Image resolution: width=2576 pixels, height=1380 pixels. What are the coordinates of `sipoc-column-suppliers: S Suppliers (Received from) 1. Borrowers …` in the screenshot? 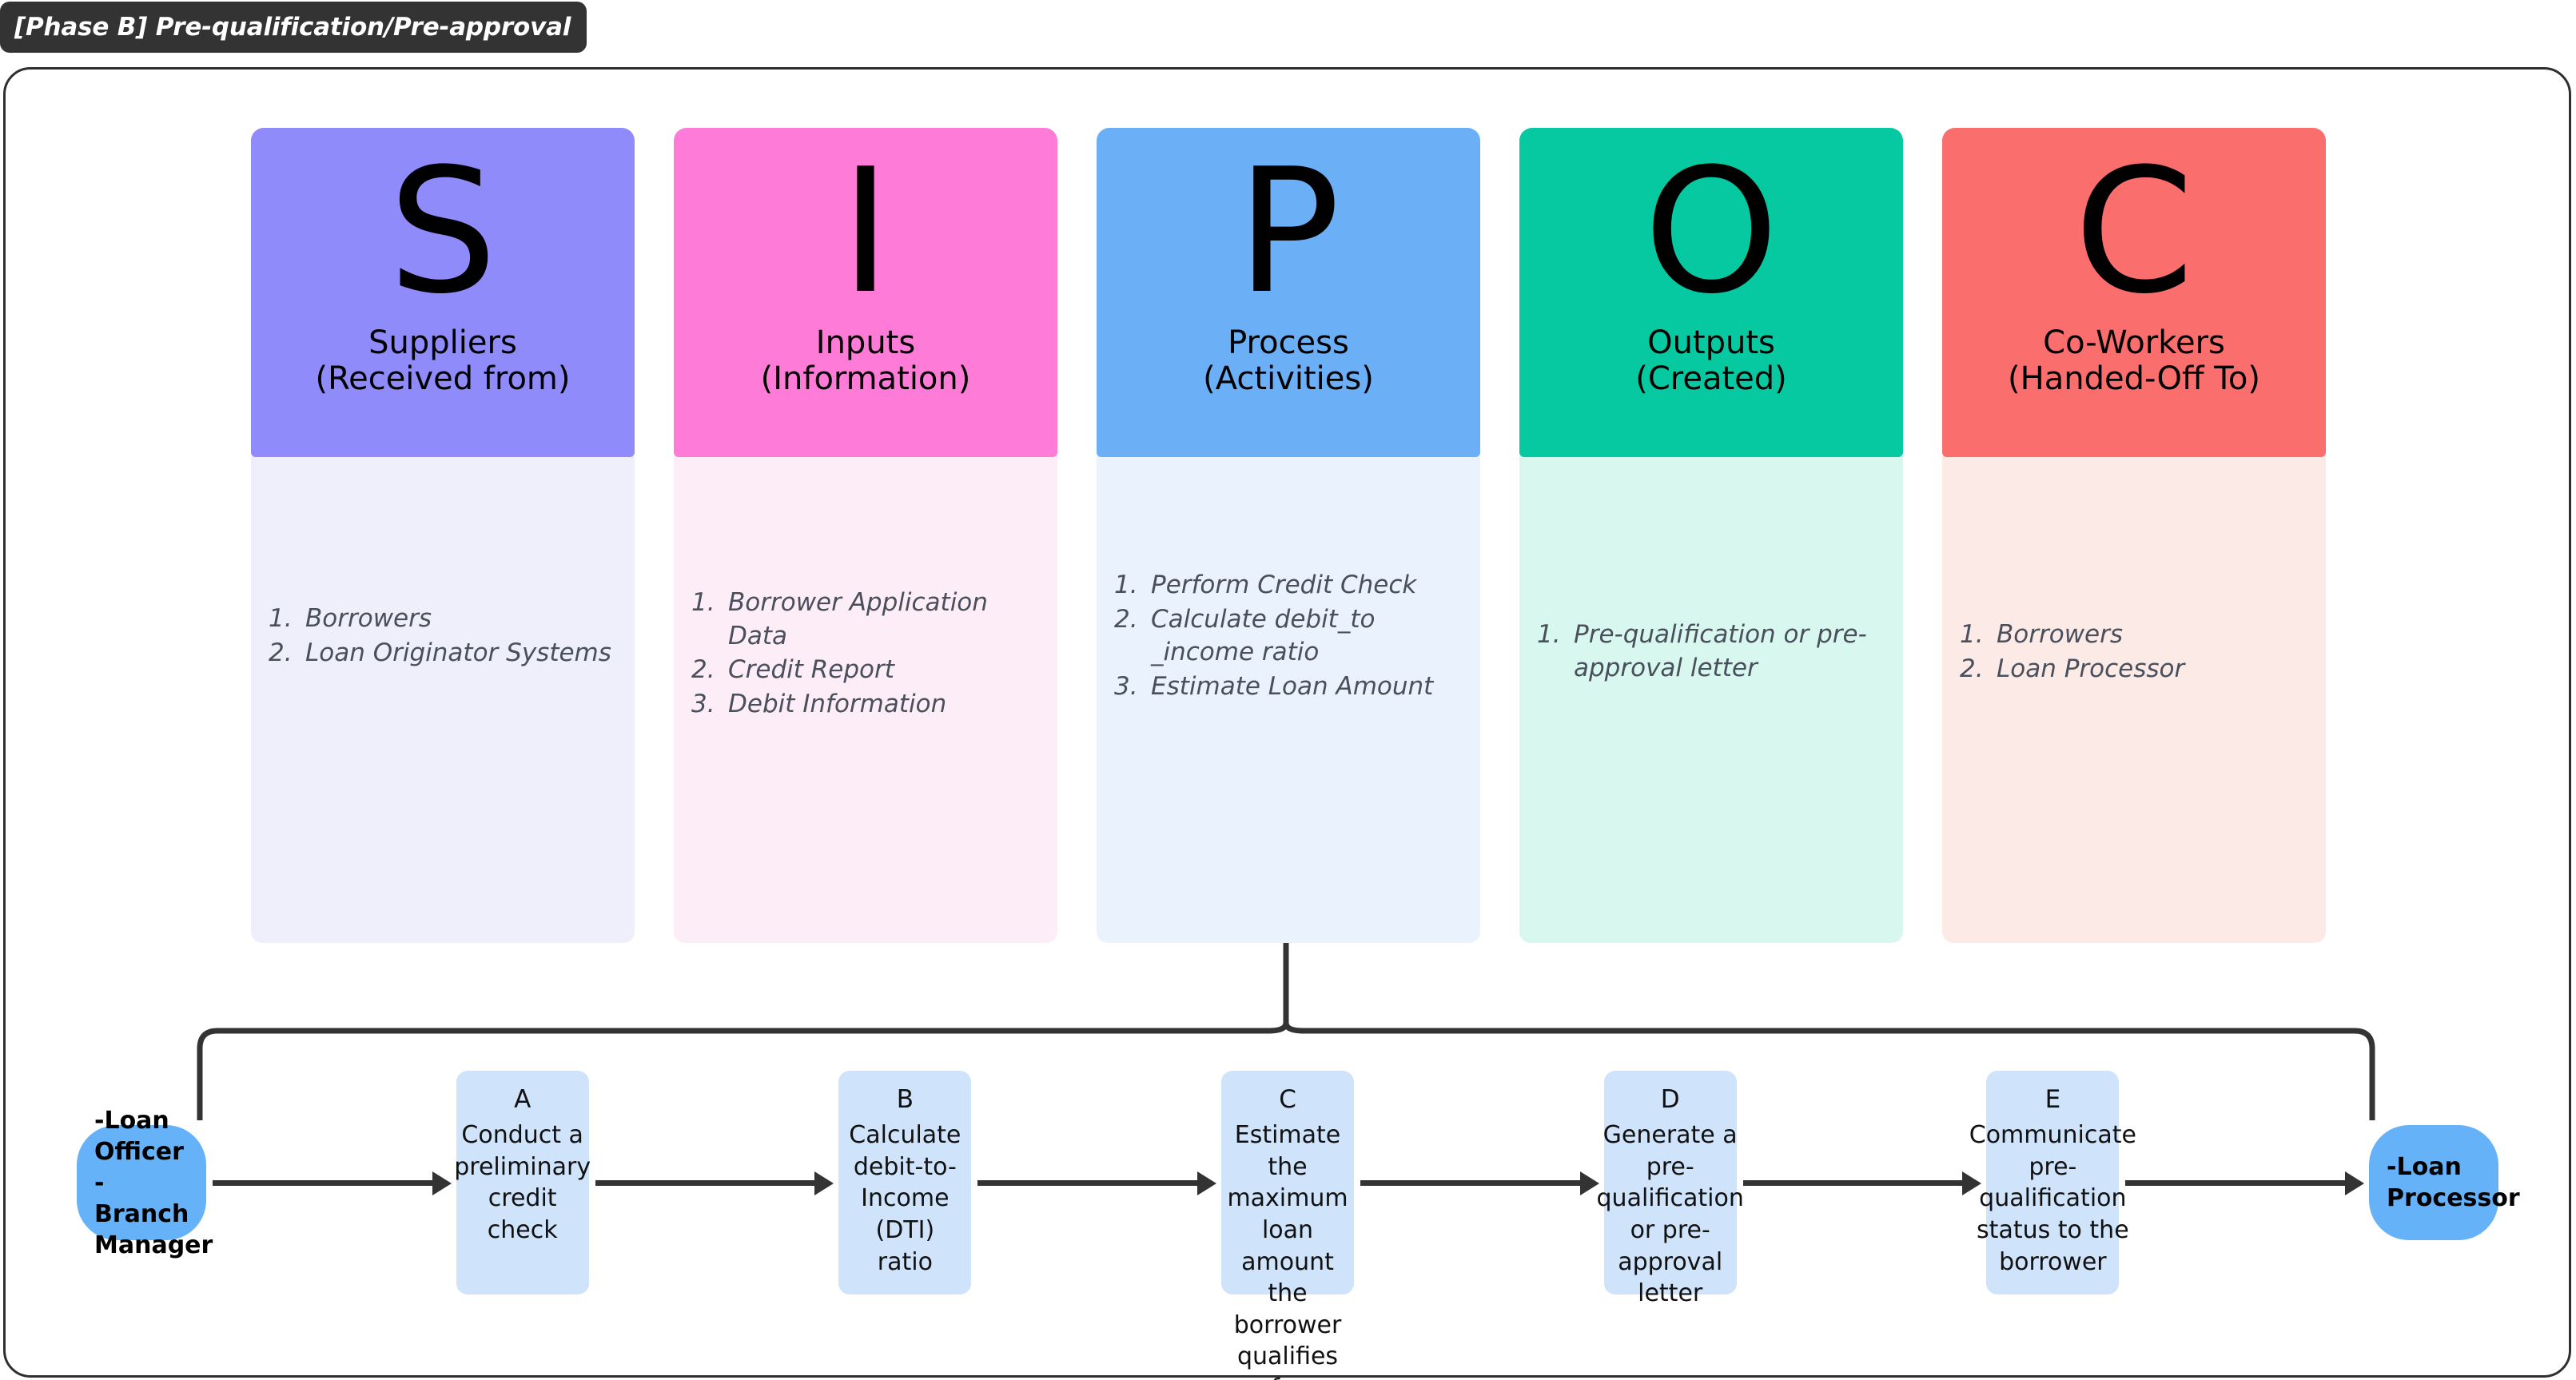 It's located at (443, 535).